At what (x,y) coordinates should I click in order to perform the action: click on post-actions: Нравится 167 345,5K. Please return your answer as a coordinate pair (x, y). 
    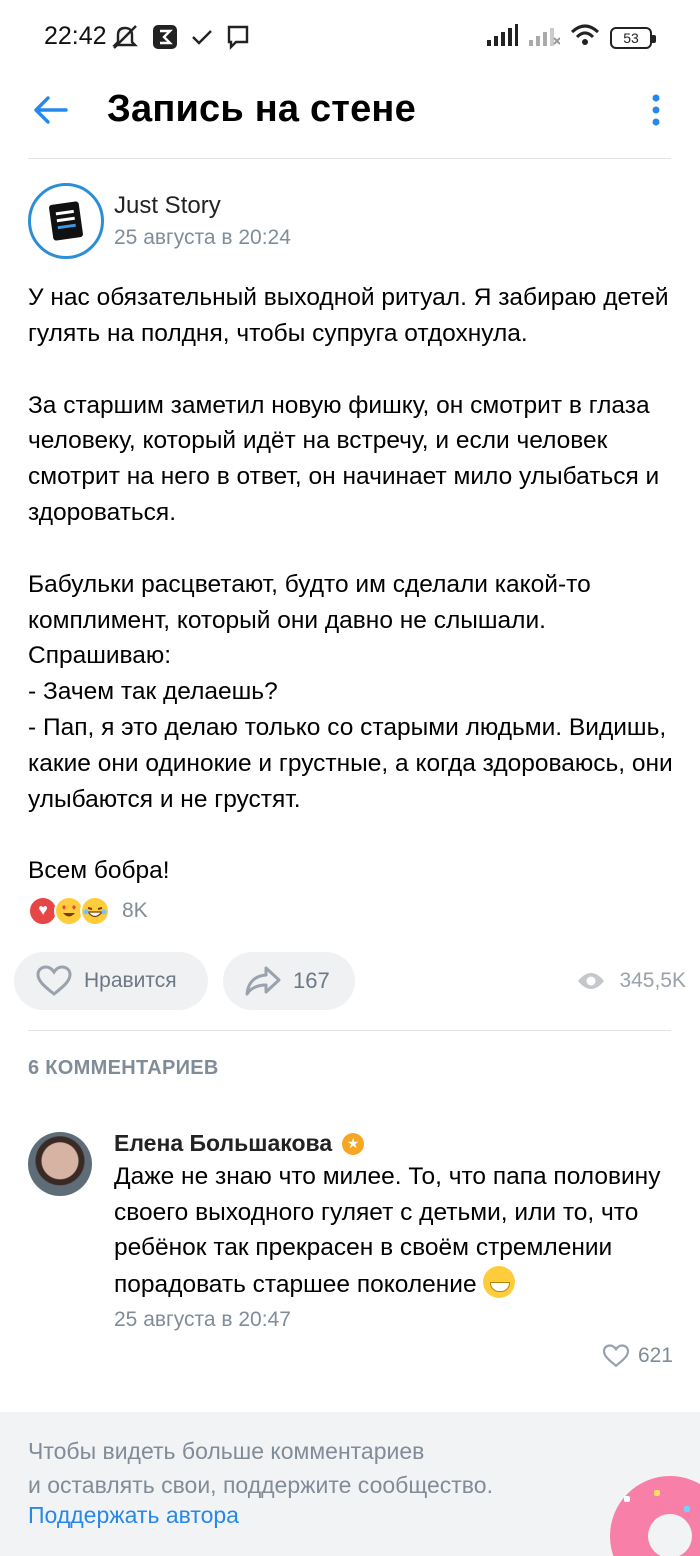
    Looking at the image, I should click on (350, 981).